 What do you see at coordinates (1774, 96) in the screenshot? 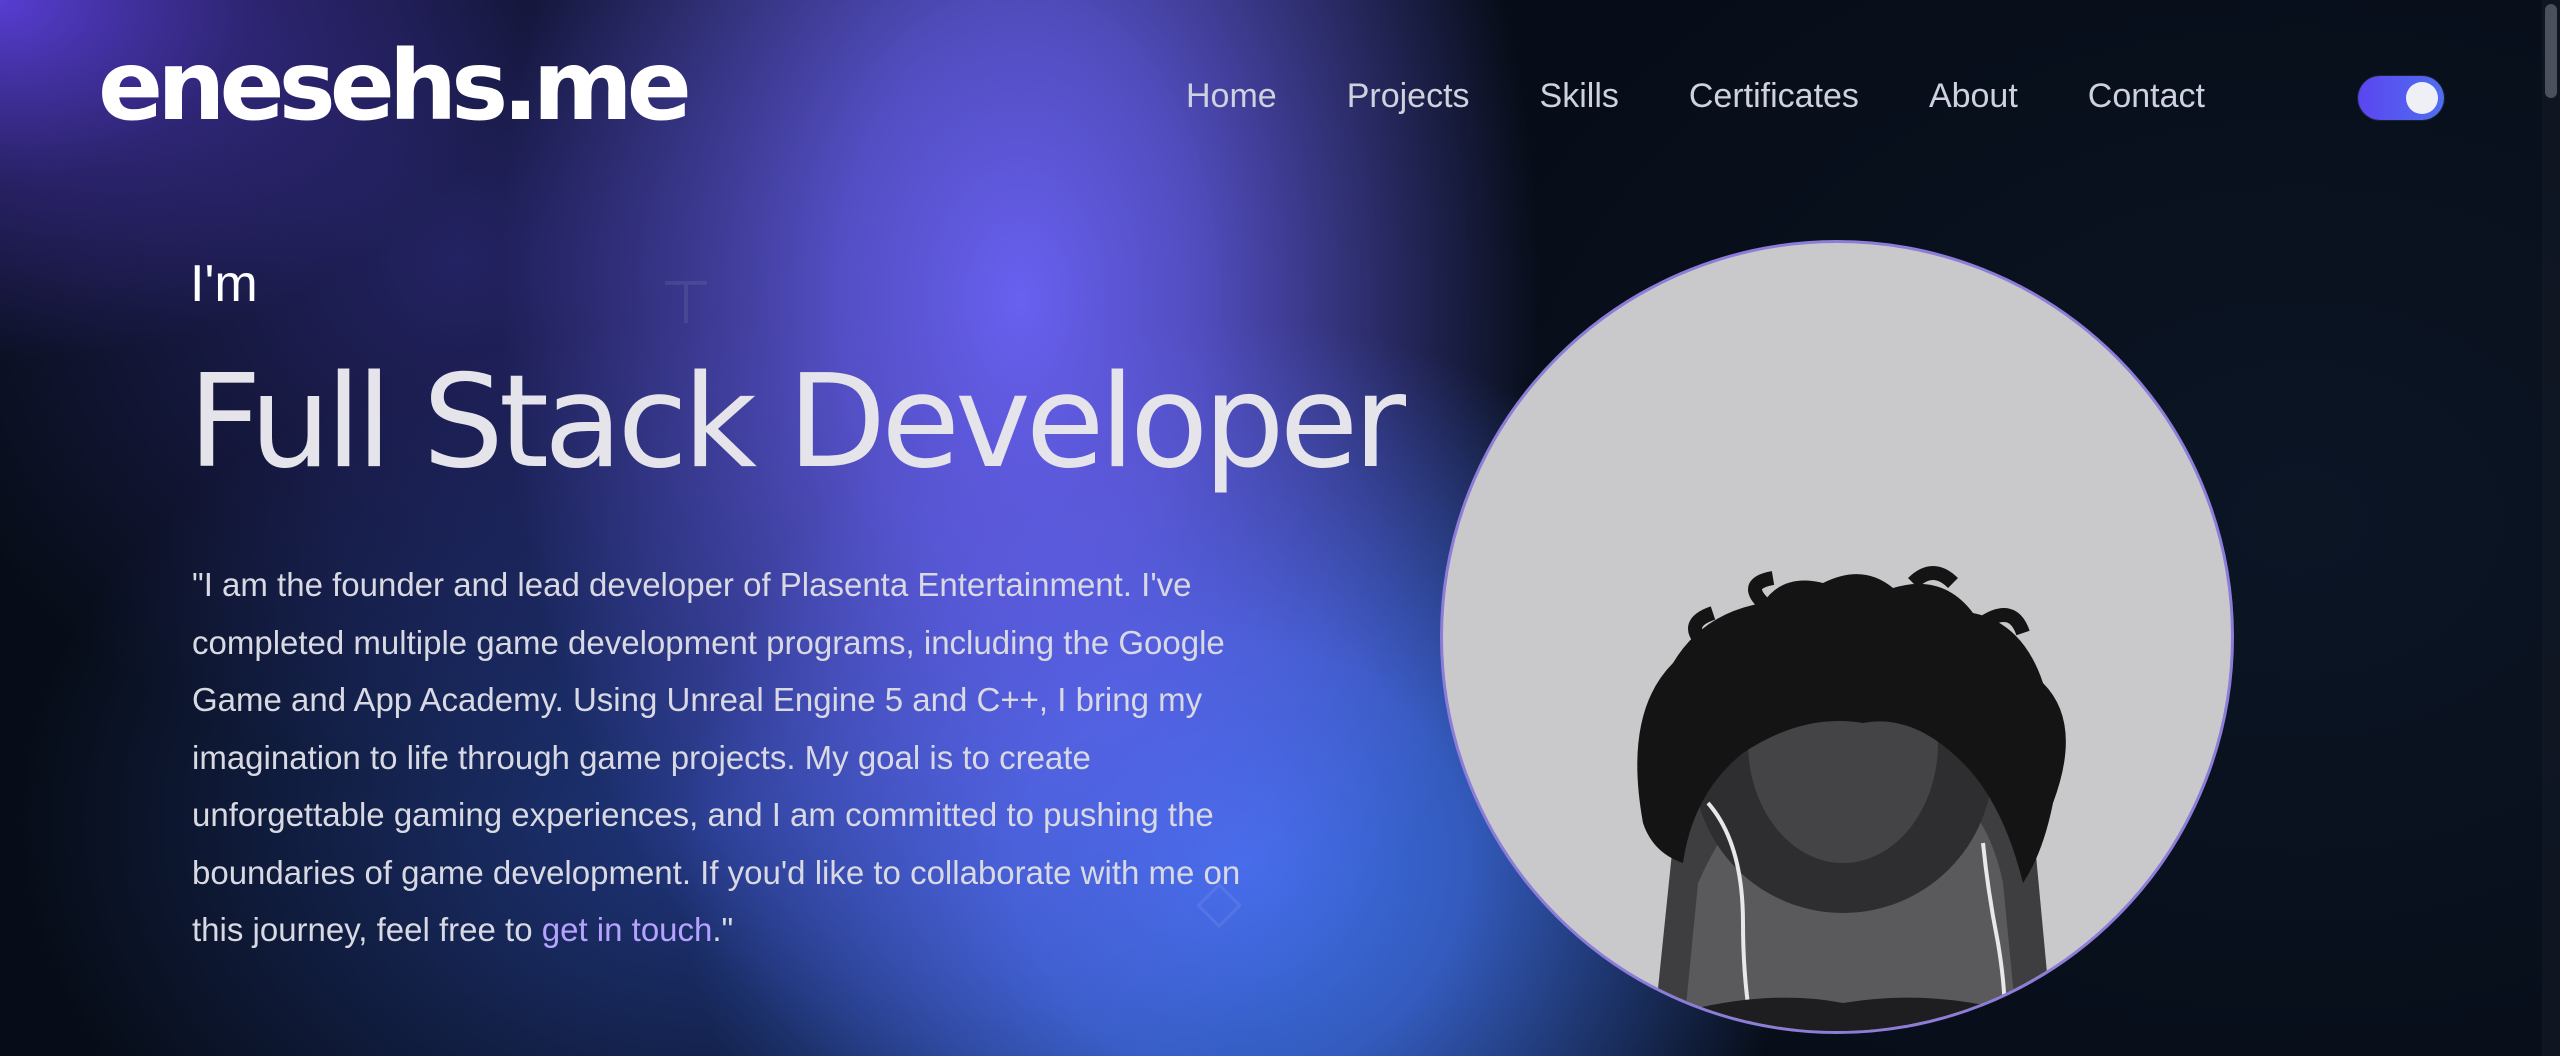
I see `nav-certificates-link: Certificates` at bounding box center [1774, 96].